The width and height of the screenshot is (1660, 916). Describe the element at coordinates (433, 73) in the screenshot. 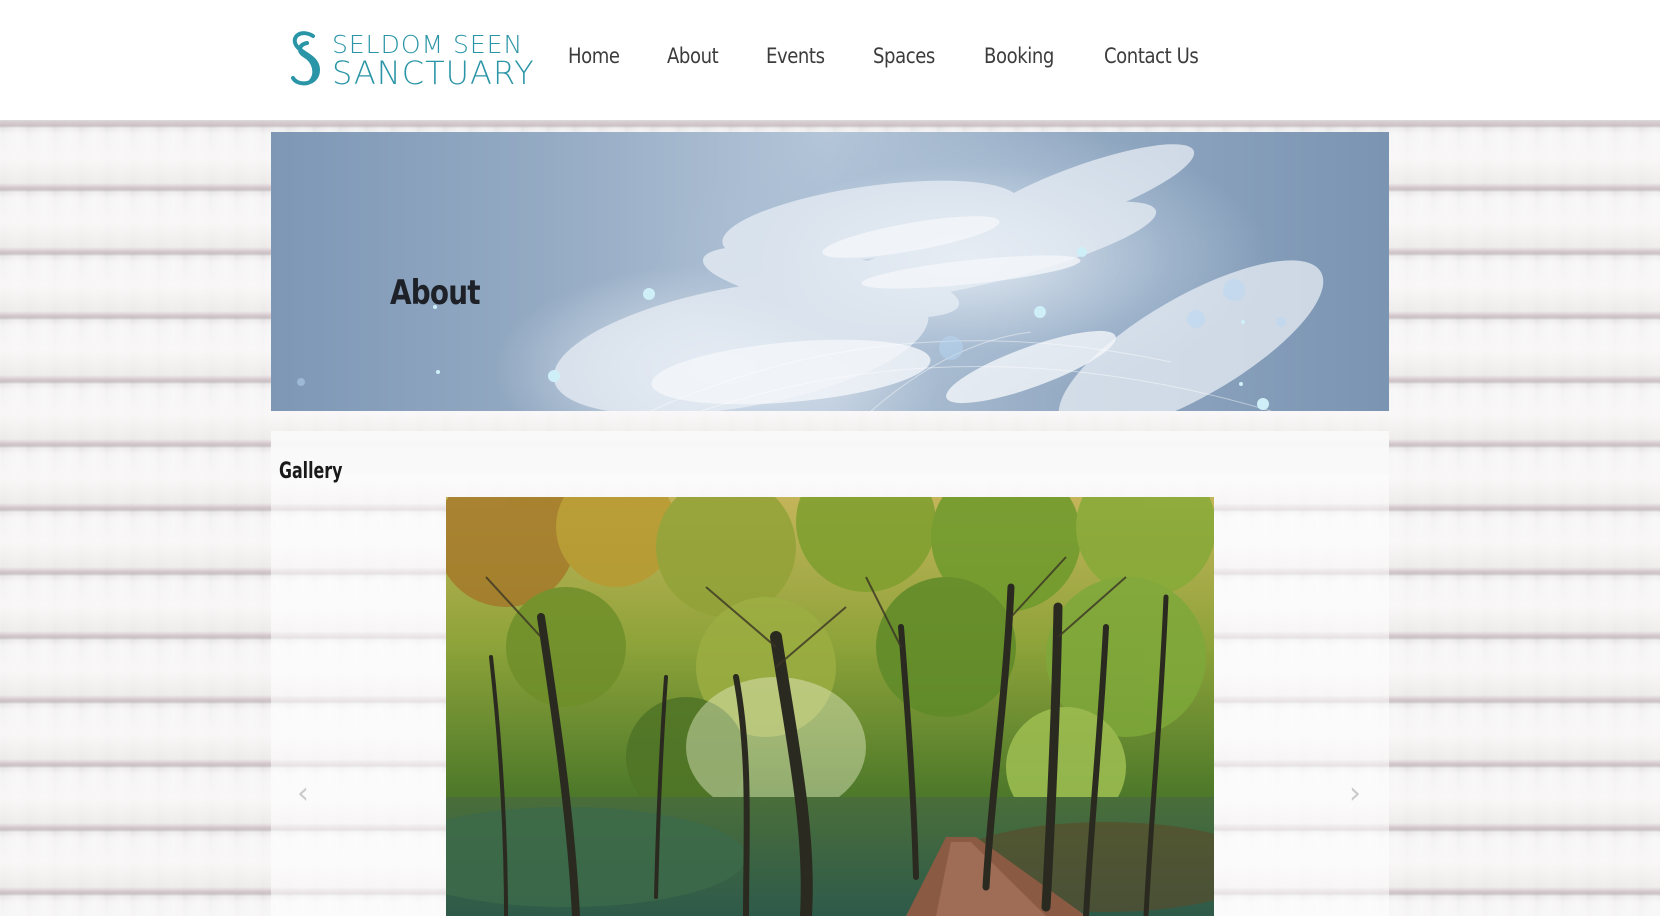

I see `logo-text-line2: SANCTUARY` at that location.